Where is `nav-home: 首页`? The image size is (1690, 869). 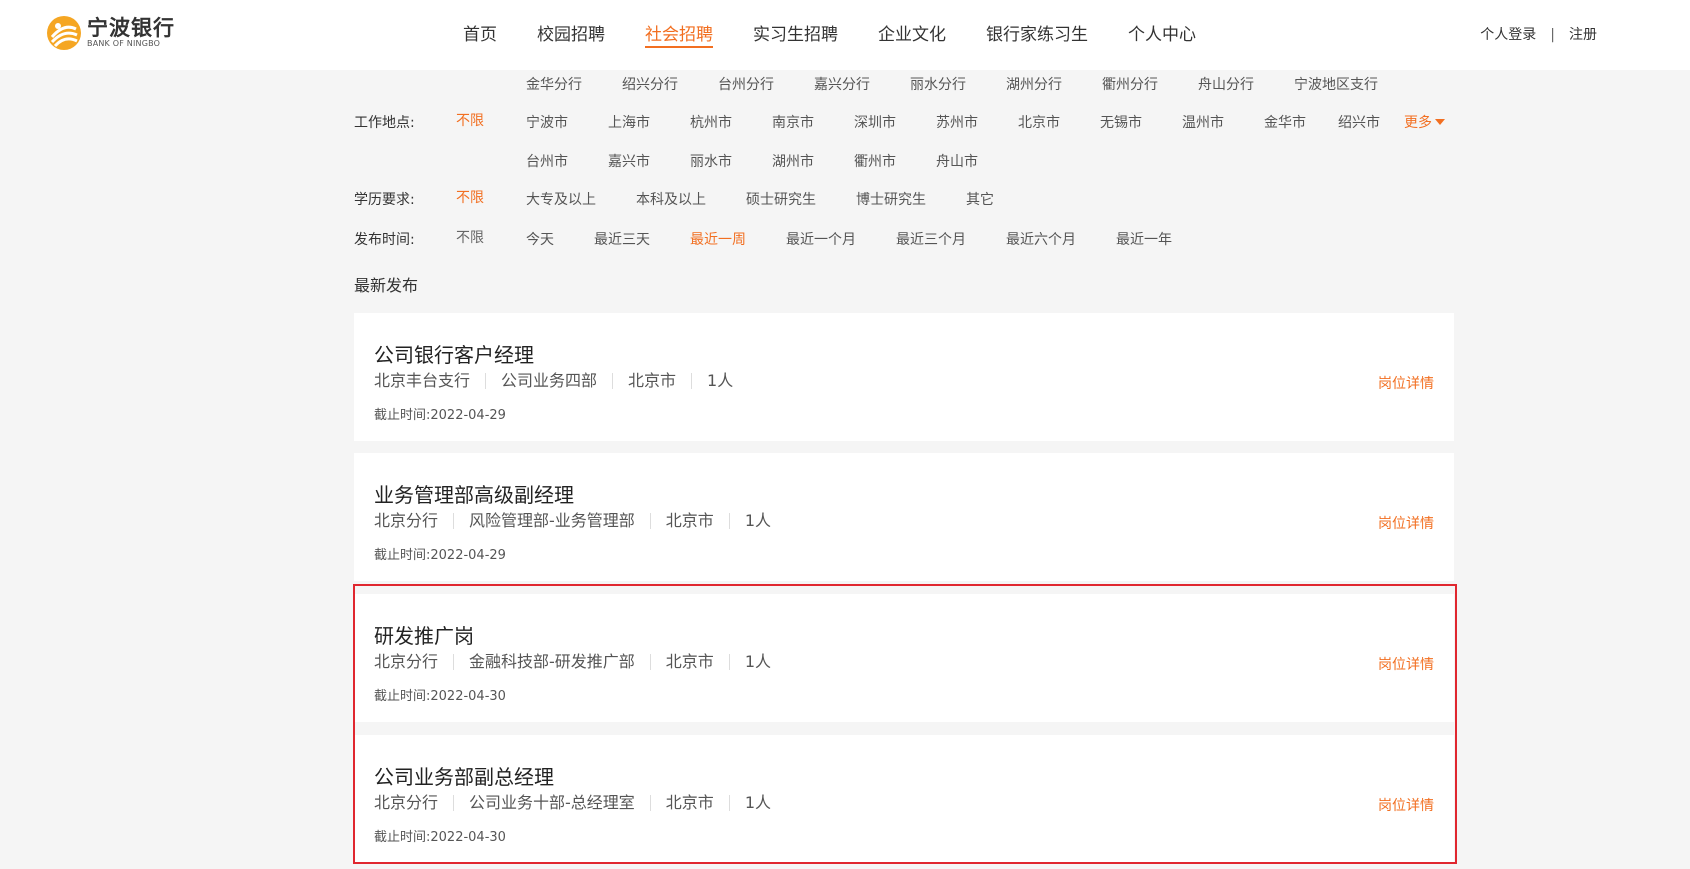
nav-home: 首页 is located at coordinates (480, 35).